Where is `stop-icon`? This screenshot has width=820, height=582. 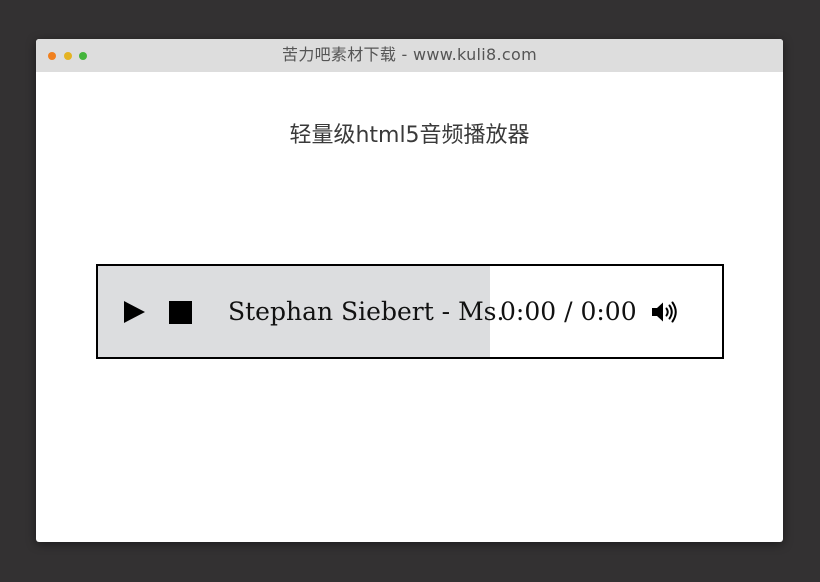 stop-icon is located at coordinates (180, 312).